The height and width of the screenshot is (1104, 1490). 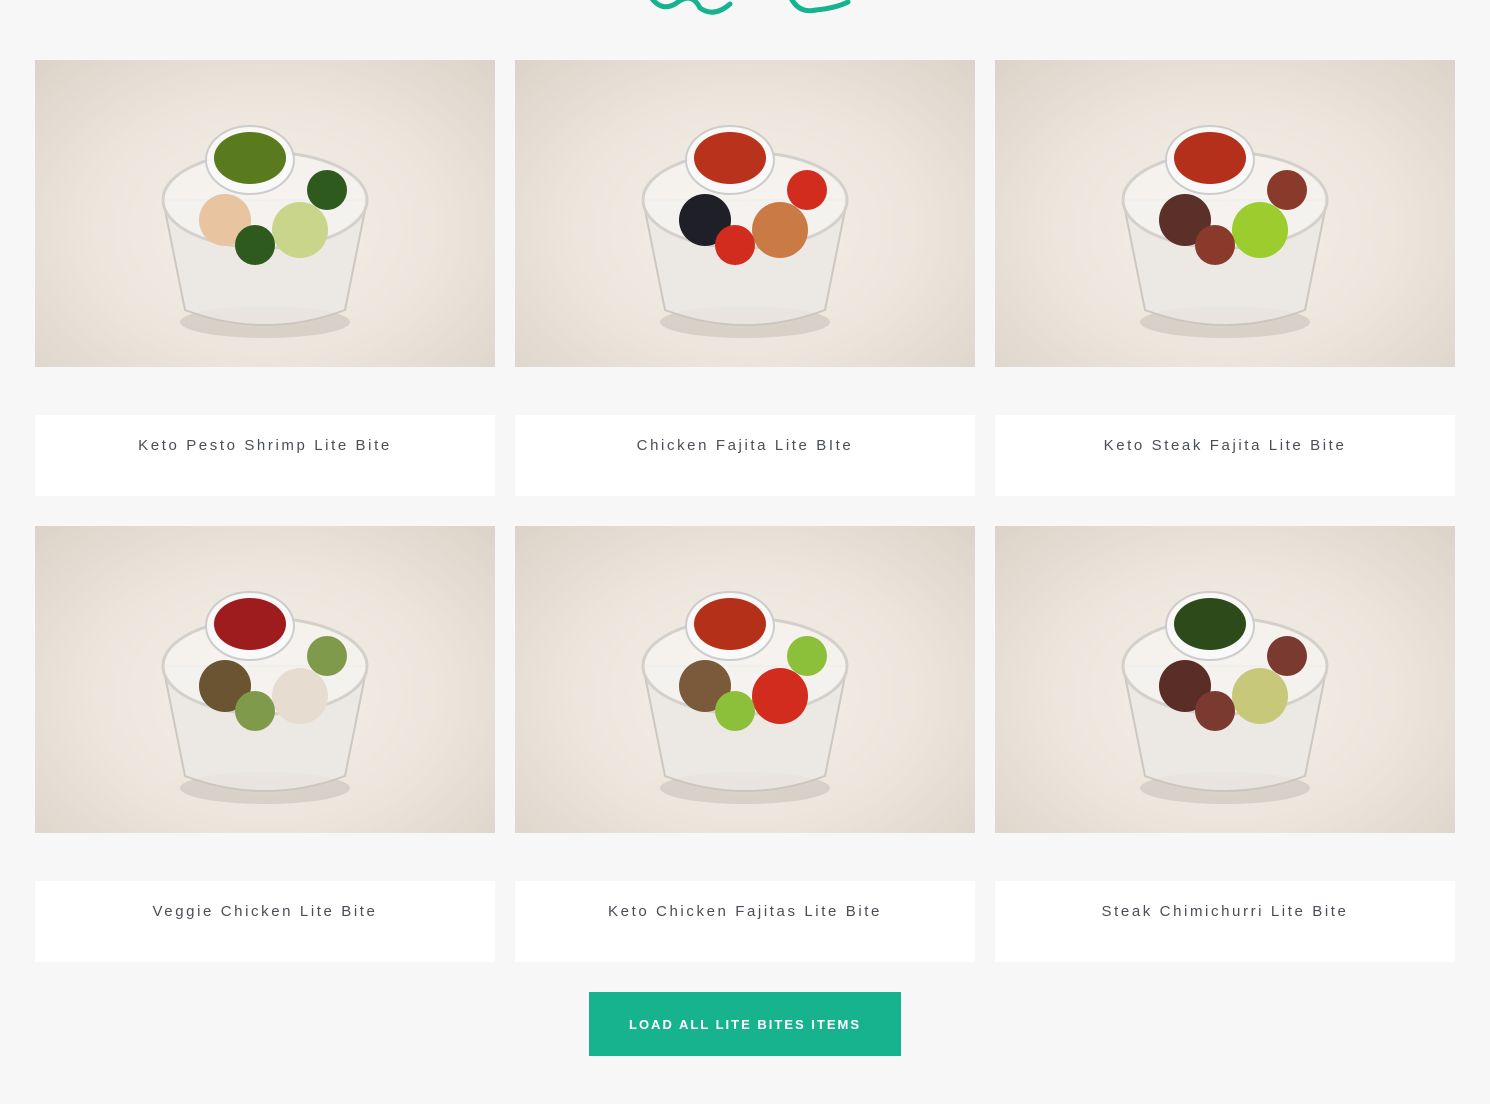 What do you see at coordinates (1225, 932) in the screenshot?
I see `product-title: Steak Chimichurri Lite Bite` at bounding box center [1225, 932].